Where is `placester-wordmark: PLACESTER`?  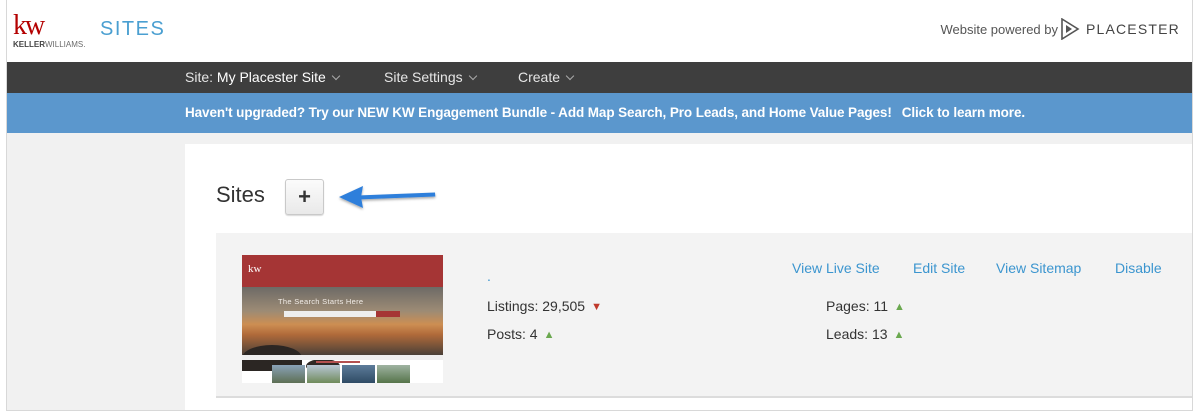
placester-wordmark: PLACESTER is located at coordinates (1132, 29).